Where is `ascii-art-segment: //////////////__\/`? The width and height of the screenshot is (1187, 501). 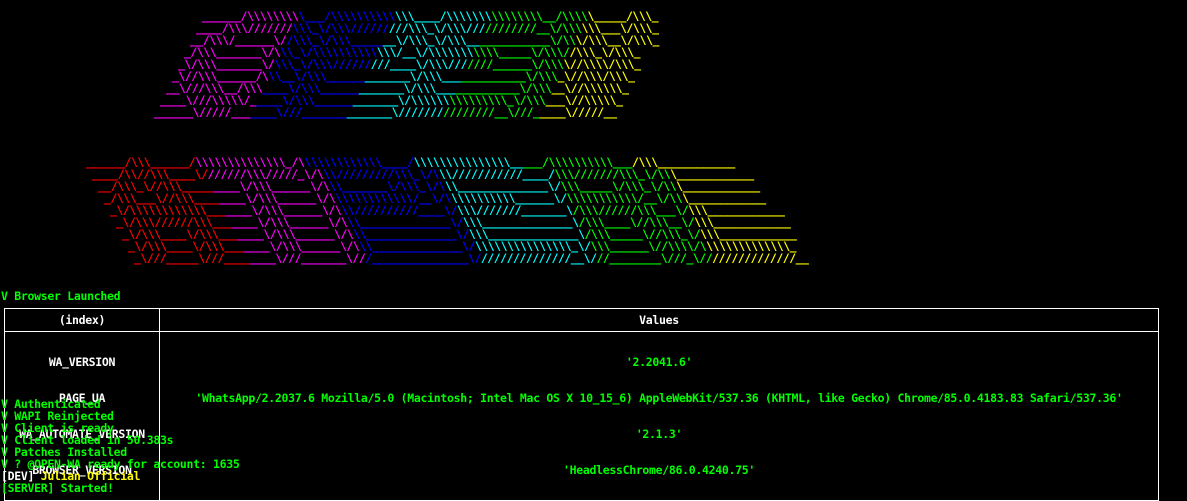 ascii-art-segment: //////////////__\/ is located at coordinates (538, 258).